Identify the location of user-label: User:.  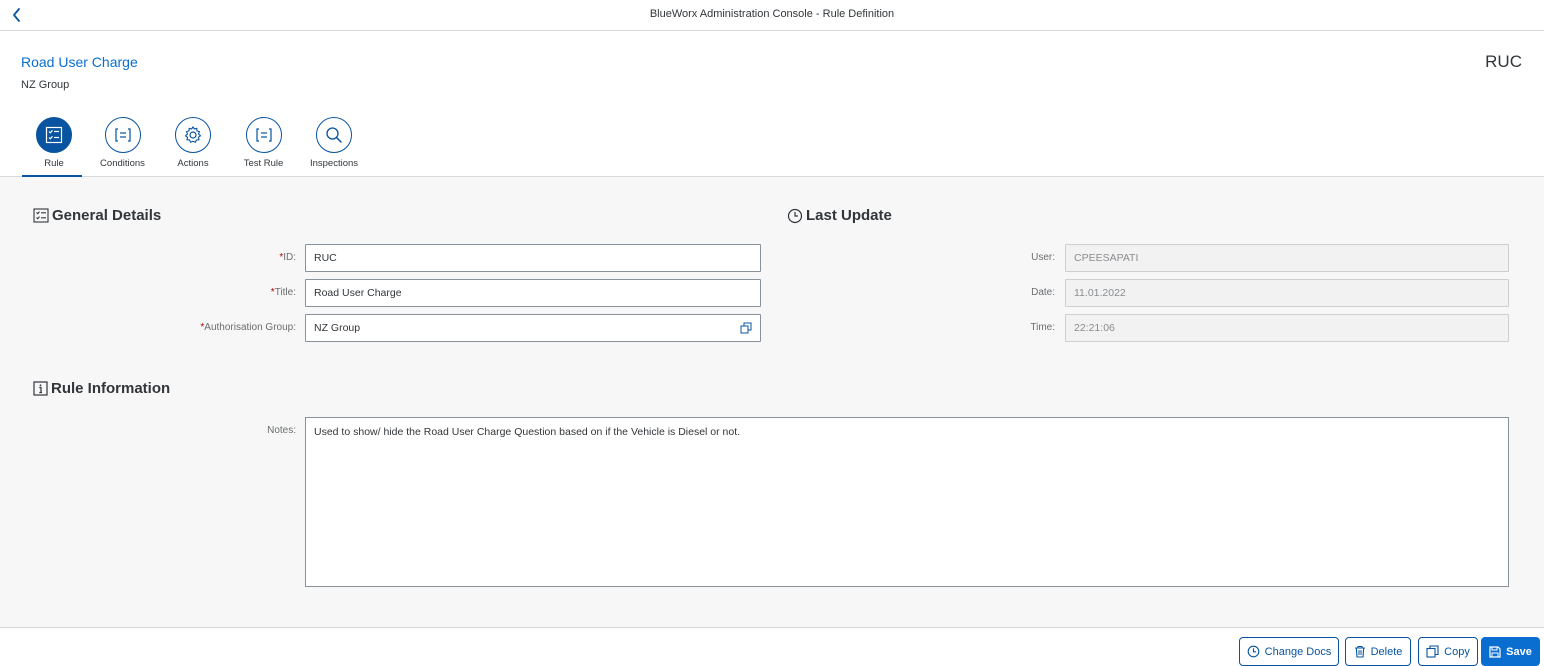
(1043, 257).